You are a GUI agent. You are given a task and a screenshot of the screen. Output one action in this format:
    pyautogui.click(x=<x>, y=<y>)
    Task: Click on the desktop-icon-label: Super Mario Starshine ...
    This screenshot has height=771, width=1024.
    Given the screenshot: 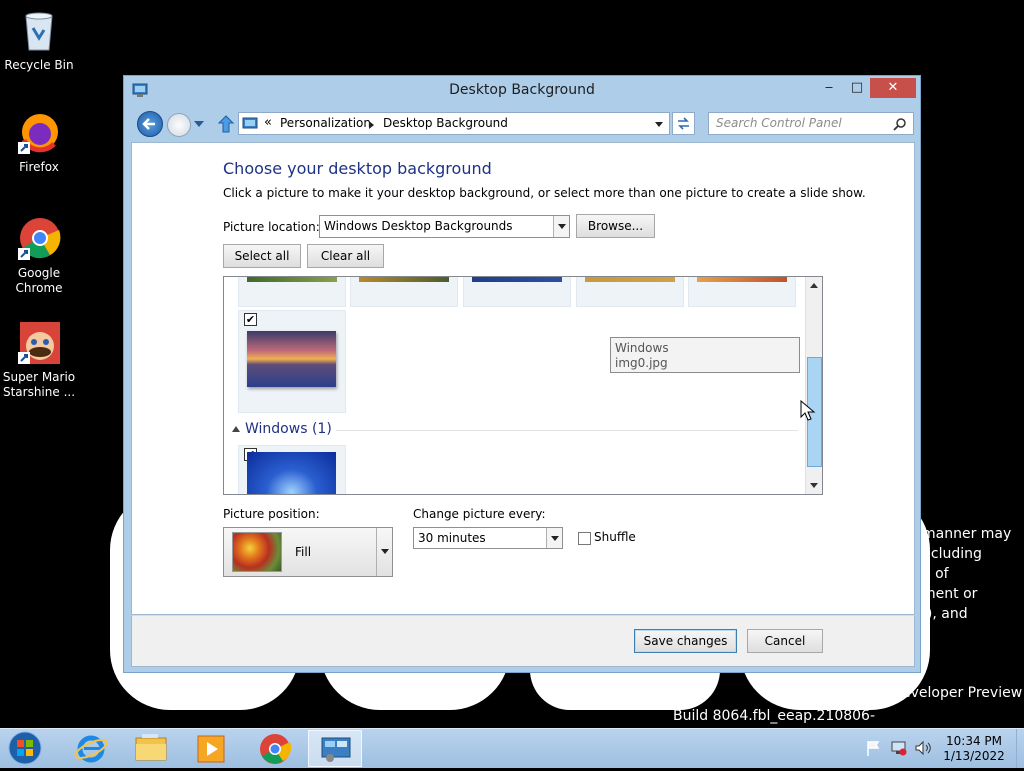 What is the action you would take?
    pyautogui.click(x=39, y=384)
    